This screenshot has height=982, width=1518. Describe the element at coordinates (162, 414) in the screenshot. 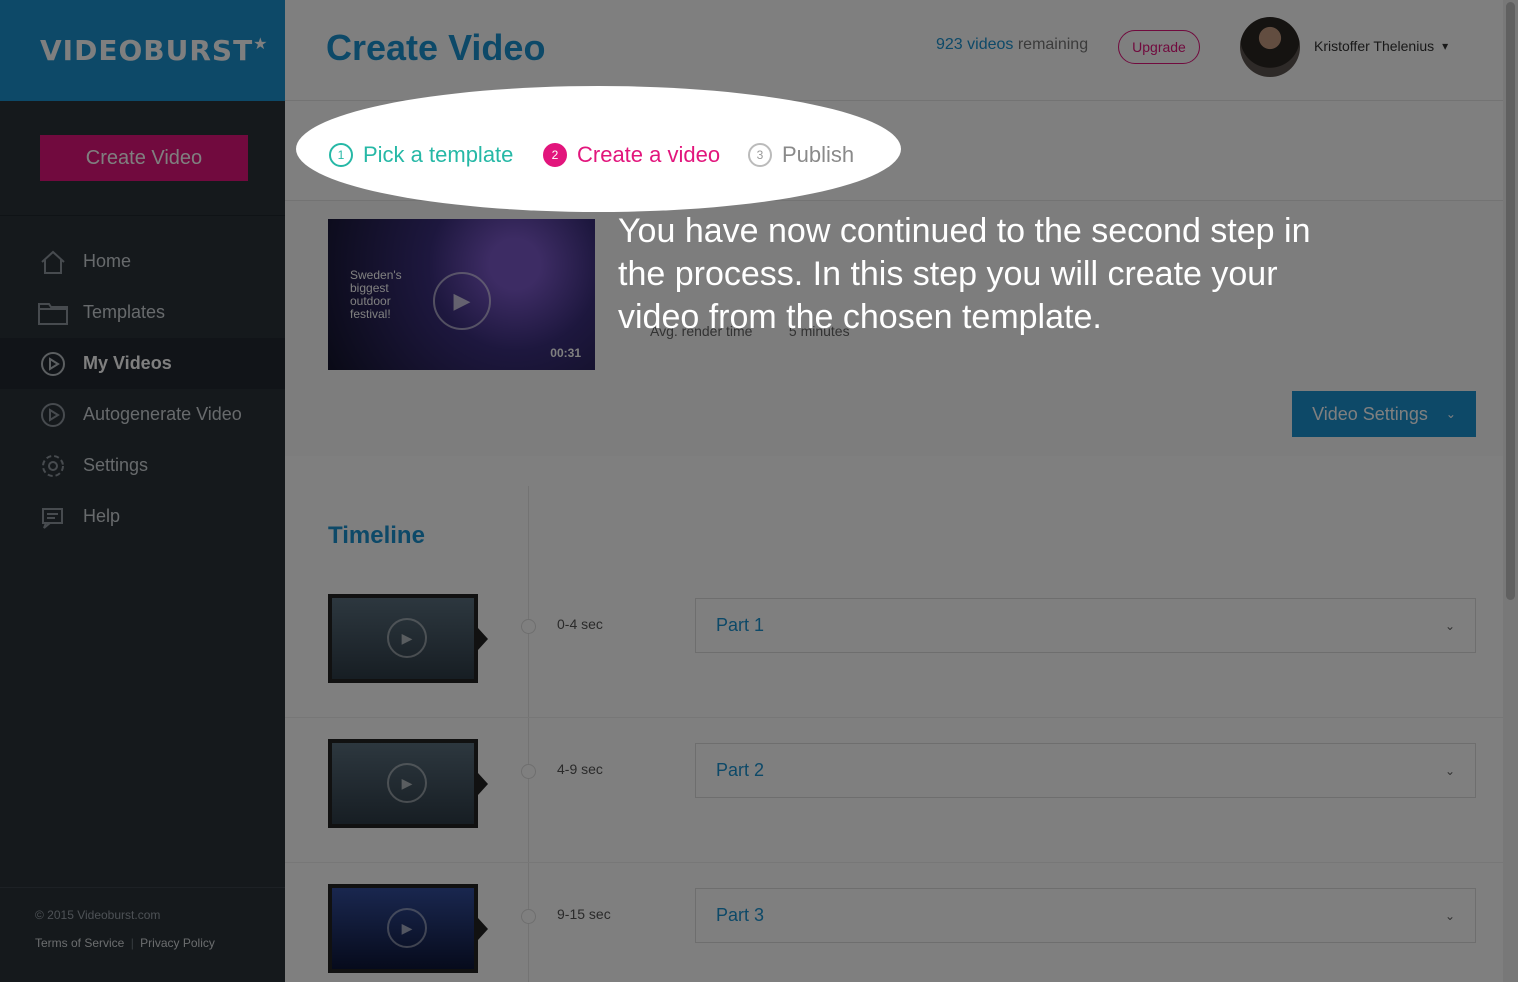

I see `sidebar-item-label: Autogenerate Video` at that location.